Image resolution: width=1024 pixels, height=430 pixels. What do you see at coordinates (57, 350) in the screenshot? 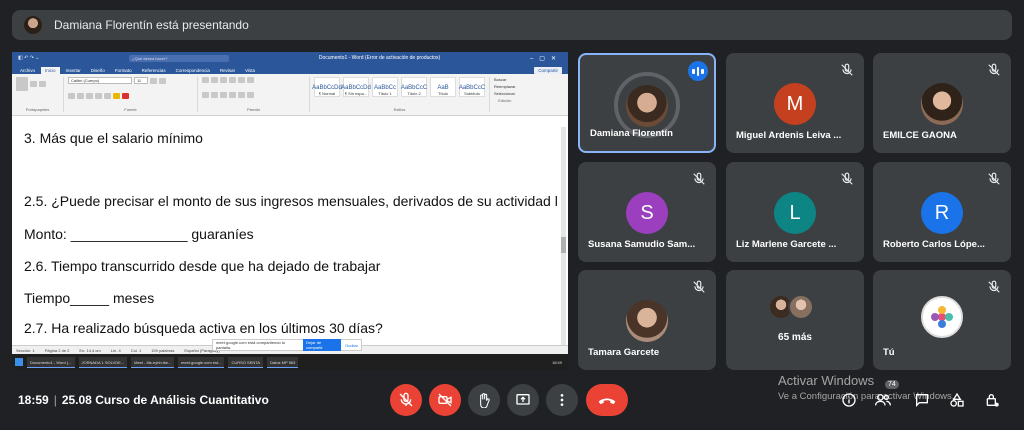
I see `status-item: Página 2 de 2` at bounding box center [57, 350].